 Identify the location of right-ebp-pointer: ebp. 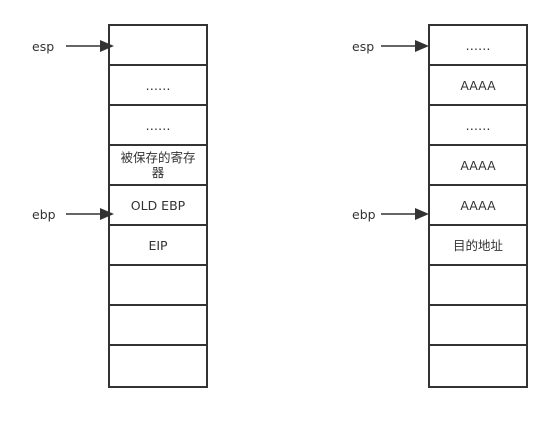
(390, 214).